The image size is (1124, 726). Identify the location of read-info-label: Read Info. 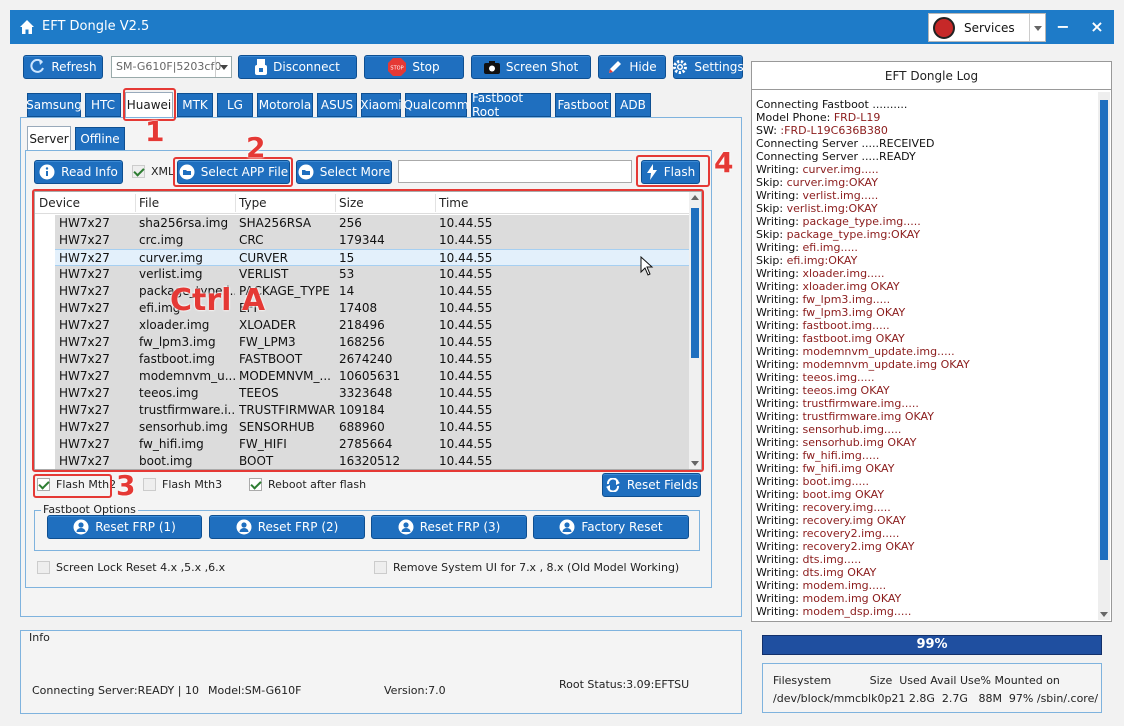
(89, 172).